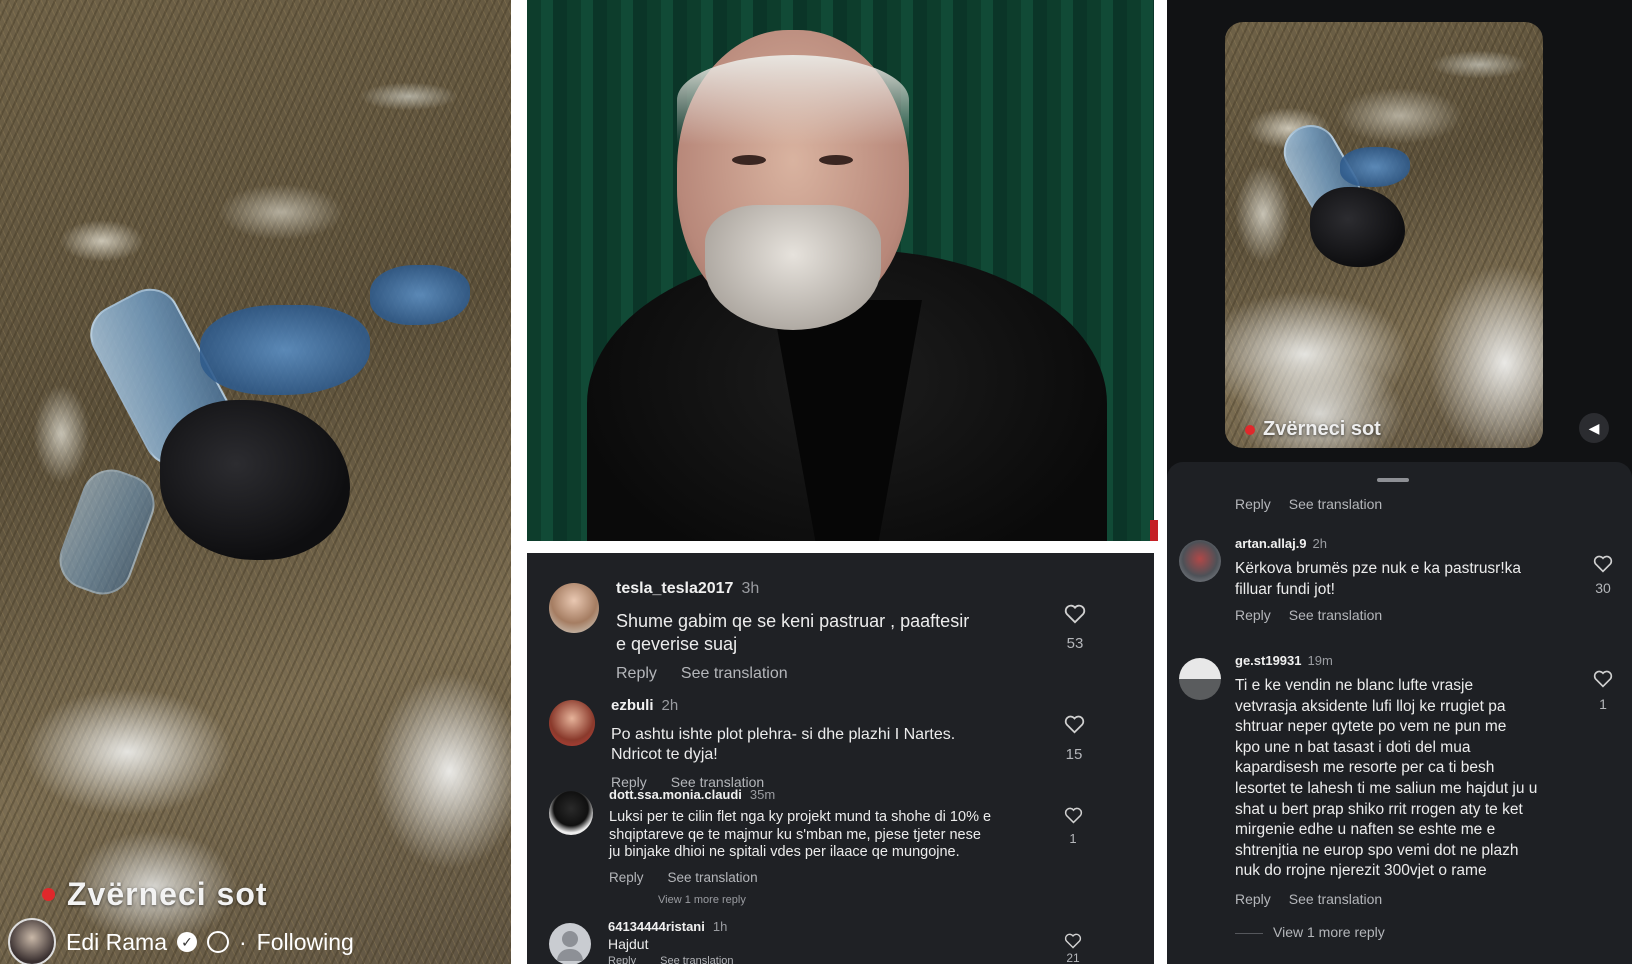 This screenshot has height=964, width=1632. I want to click on comment-username: dott.ssa.monia.claudi 35m, so click(692, 794).